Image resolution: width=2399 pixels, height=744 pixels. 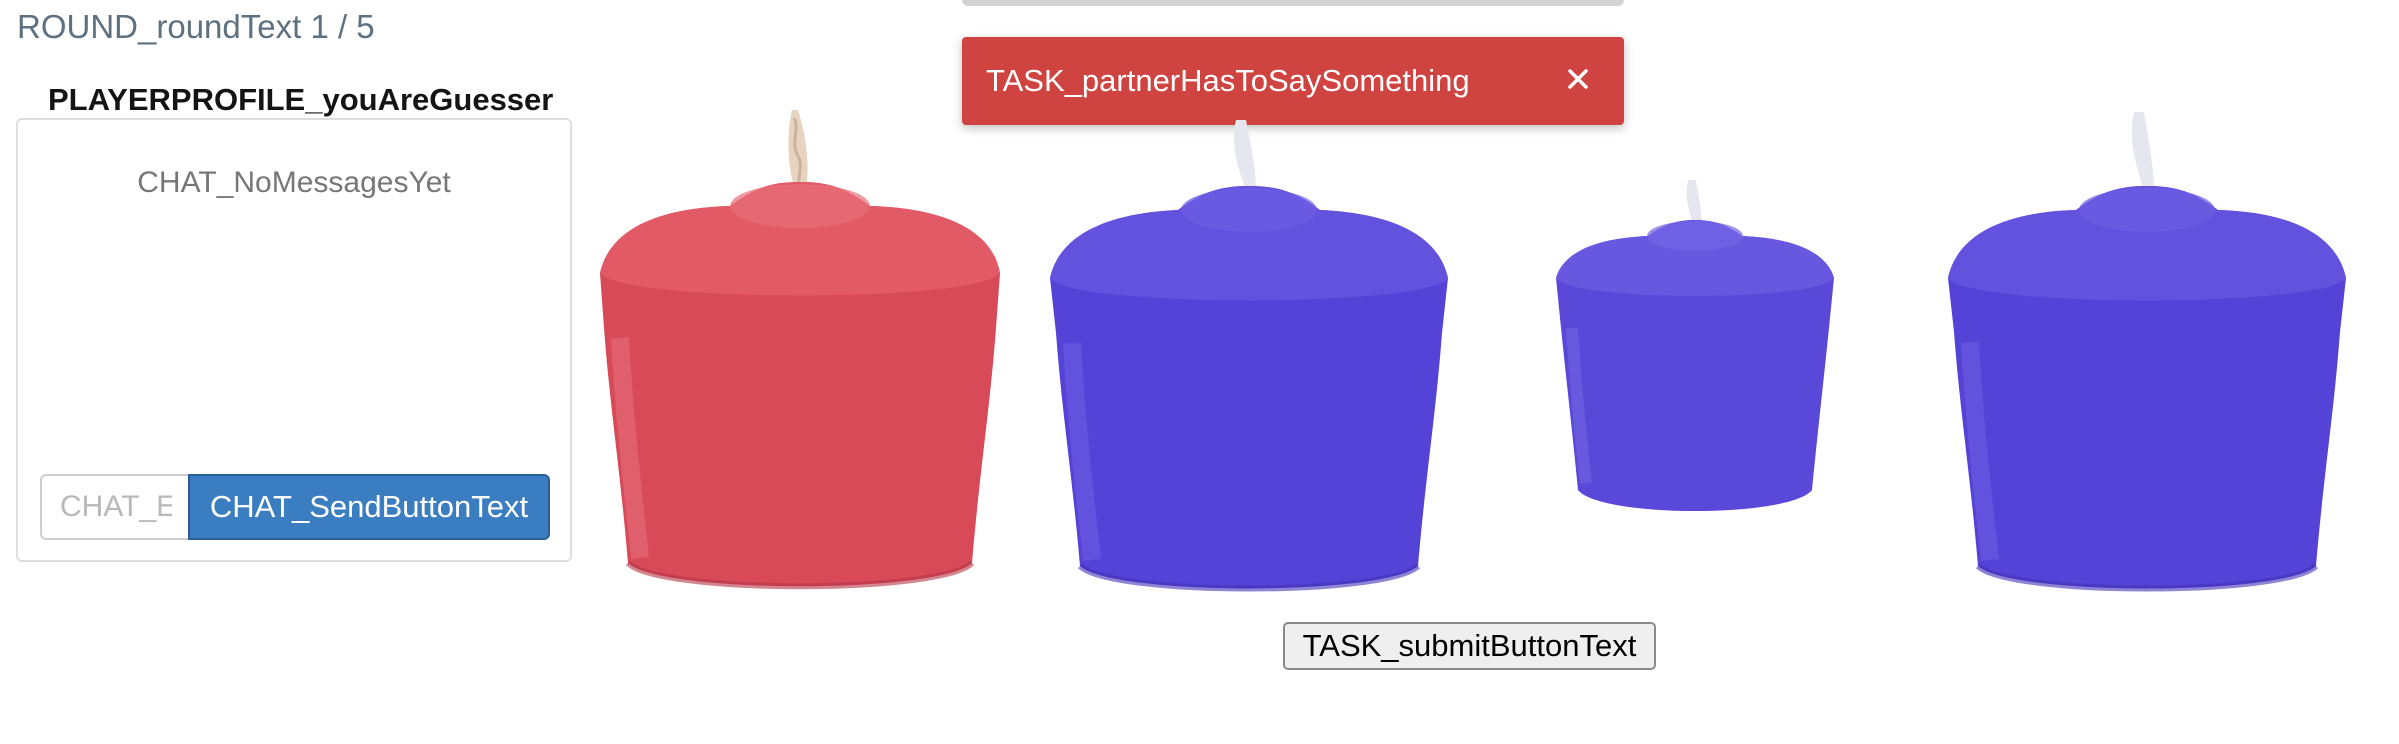 I want to click on chat-send-button: CHAT_SendButtonText, so click(x=369, y=507).